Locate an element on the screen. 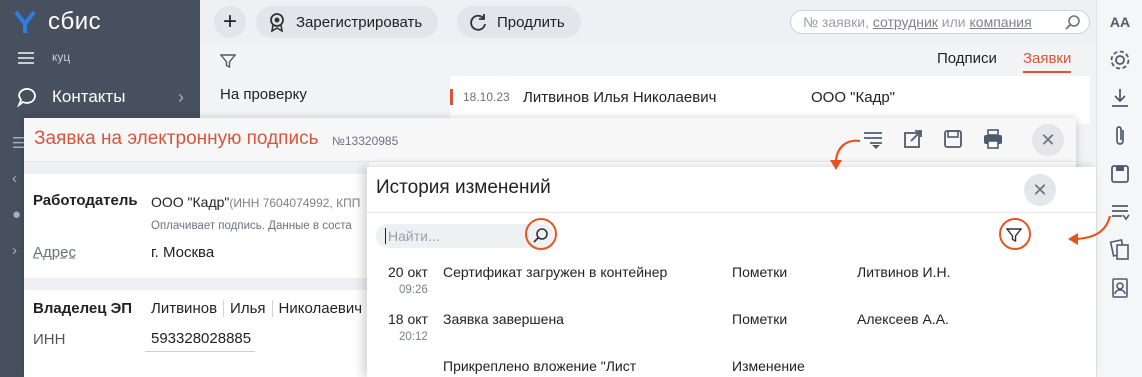 Image resolution: width=1142 pixels, height=377 pixels. history-row-event: Заявка завершена is located at coordinates (503, 319).